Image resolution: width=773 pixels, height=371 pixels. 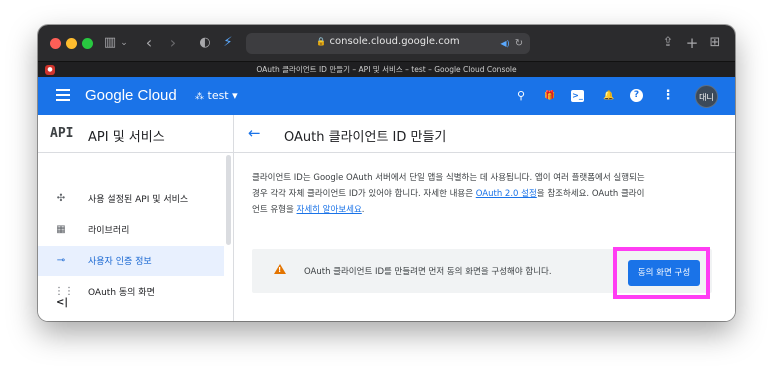 I want to click on sidebar-item-credentials: ⊸ 사용자 인증 정보, so click(x=131, y=261).